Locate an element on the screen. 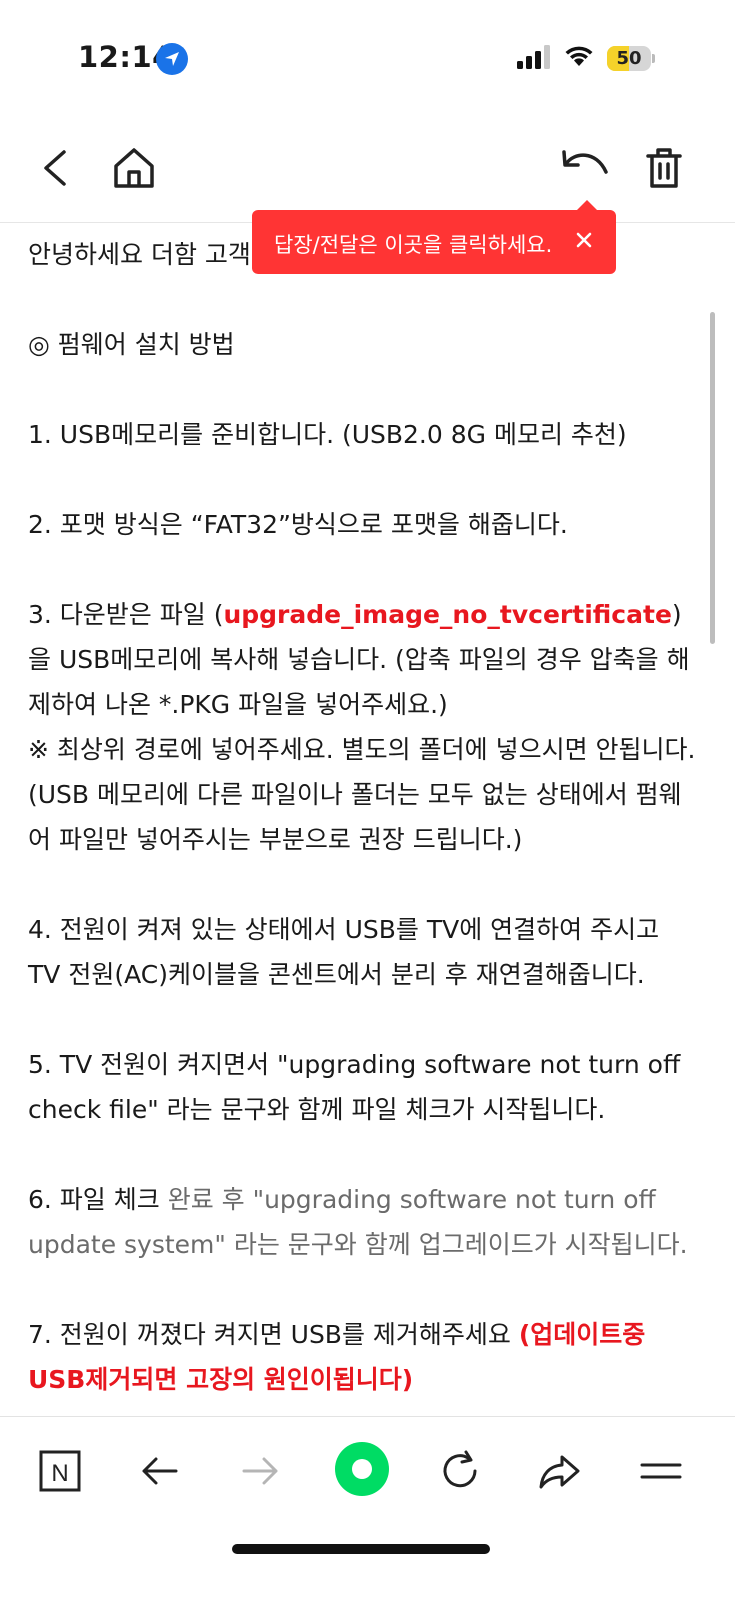  back-chevron-icon is located at coordinates (55, 168).